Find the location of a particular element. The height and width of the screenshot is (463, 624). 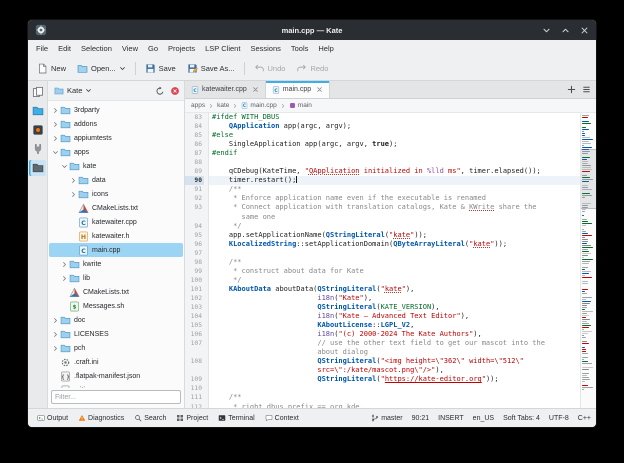

code-line-87: 87 #endif is located at coordinates (382, 154).